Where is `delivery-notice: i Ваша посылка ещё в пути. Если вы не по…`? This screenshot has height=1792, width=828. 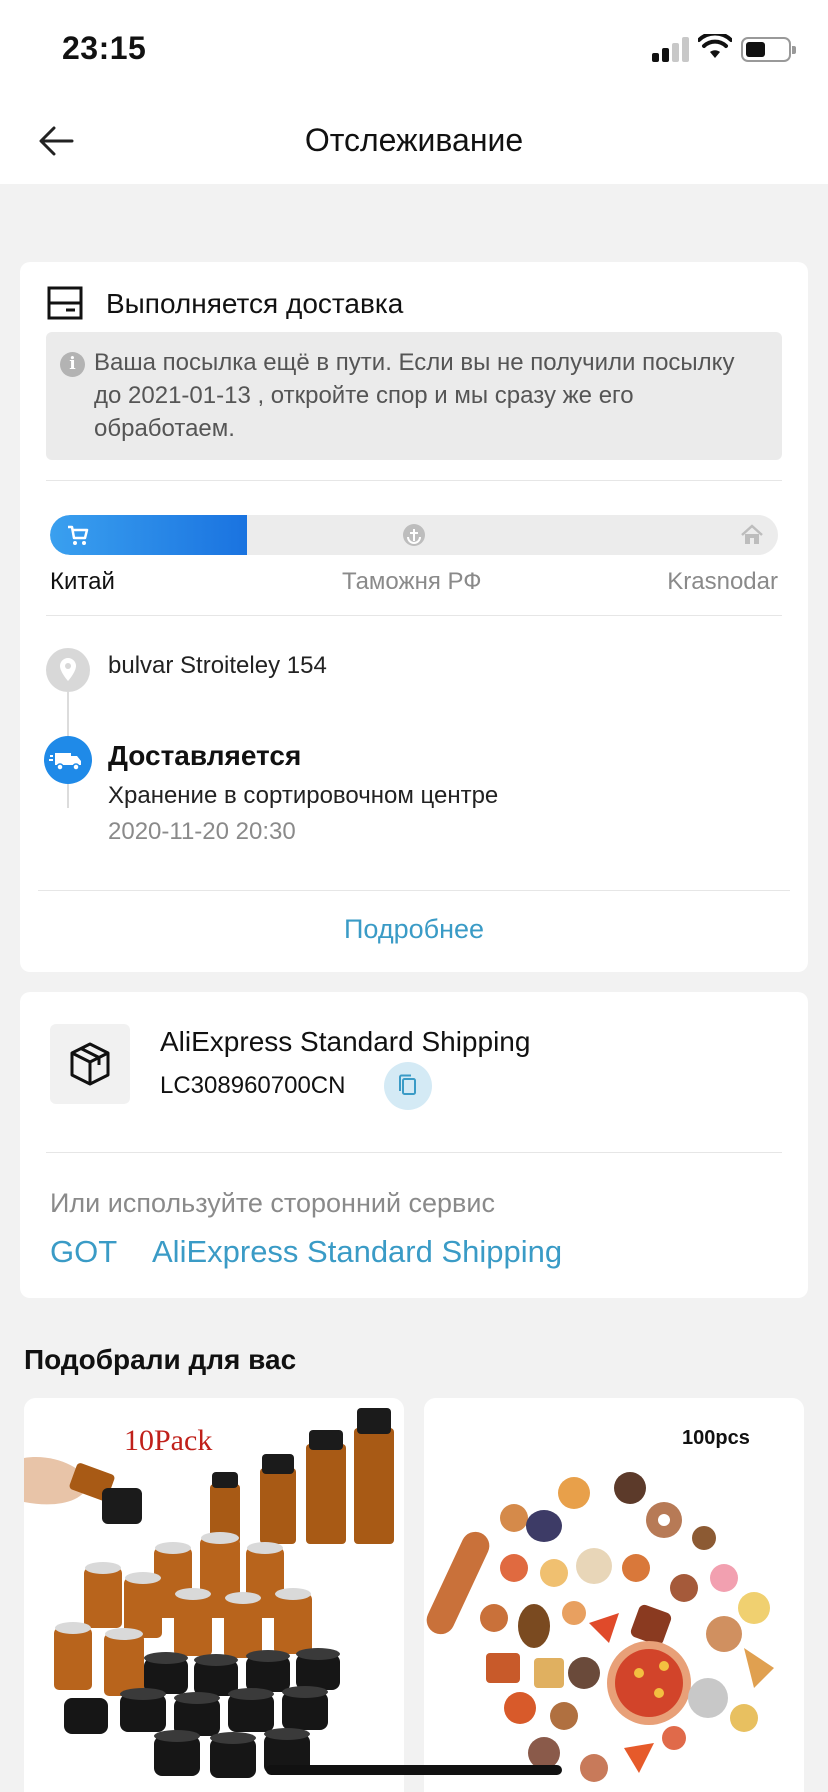 delivery-notice: i Ваша посылка ещё в пути. Если вы не по… is located at coordinates (414, 396).